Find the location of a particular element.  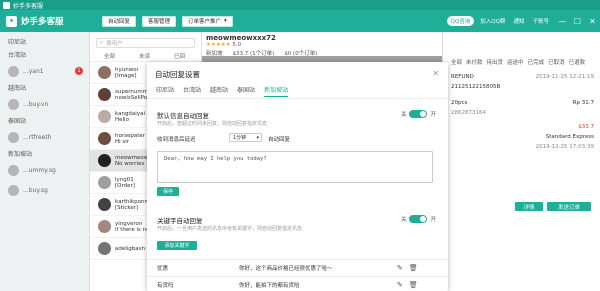

chat-name: meowmeow is located at coordinates (132, 157).